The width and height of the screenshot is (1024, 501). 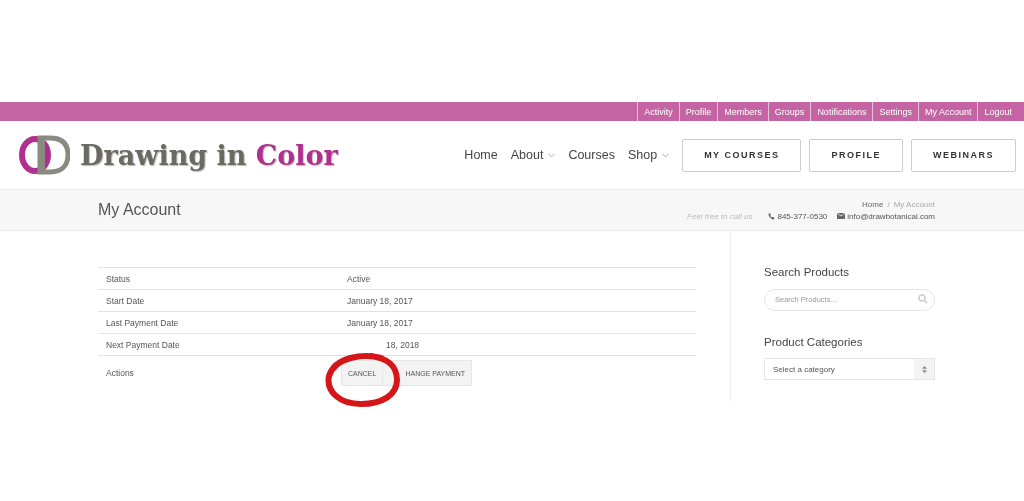 I want to click on sort-arrows-icon, so click(x=924, y=369).